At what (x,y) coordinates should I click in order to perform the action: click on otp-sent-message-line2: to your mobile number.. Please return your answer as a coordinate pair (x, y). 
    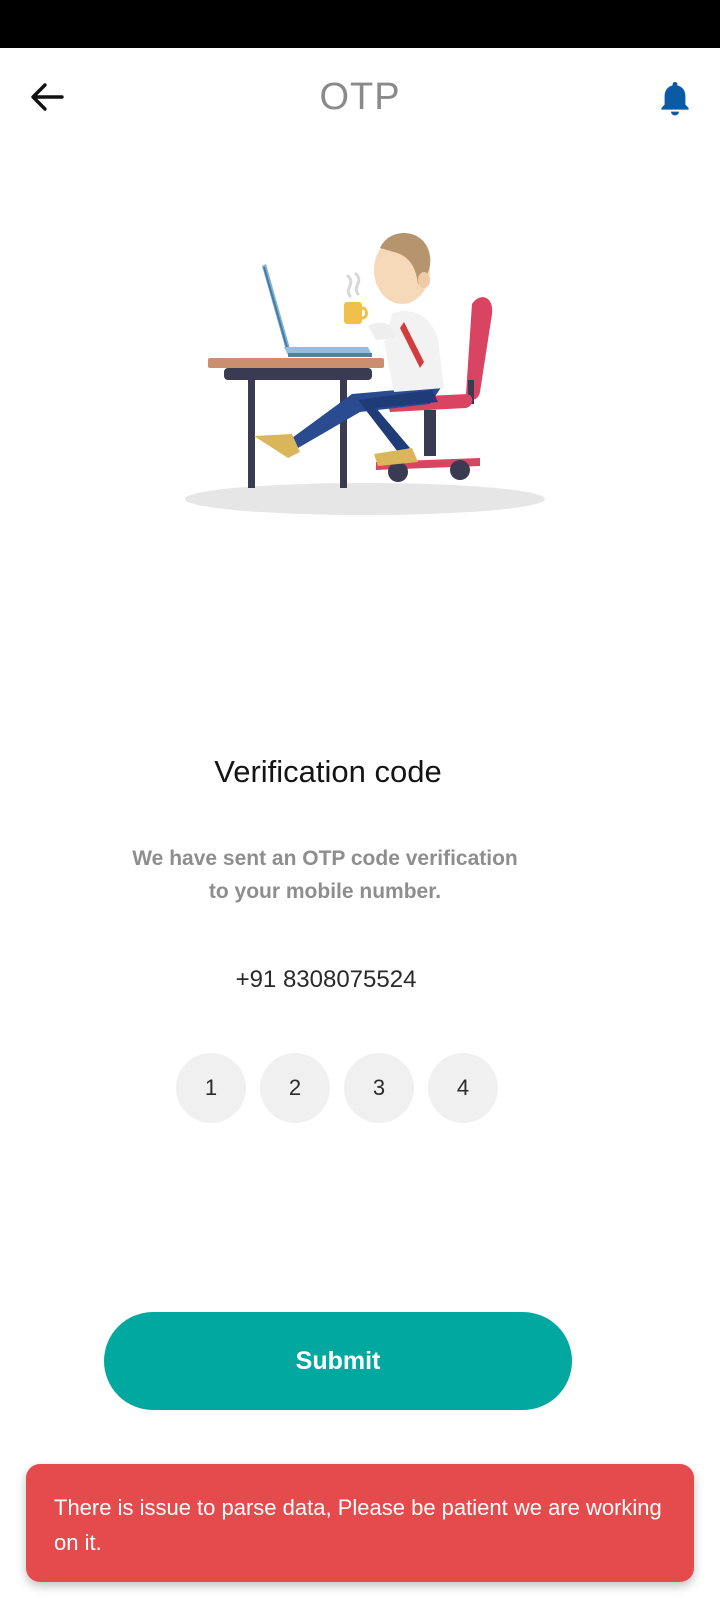
    Looking at the image, I should click on (325, 891).